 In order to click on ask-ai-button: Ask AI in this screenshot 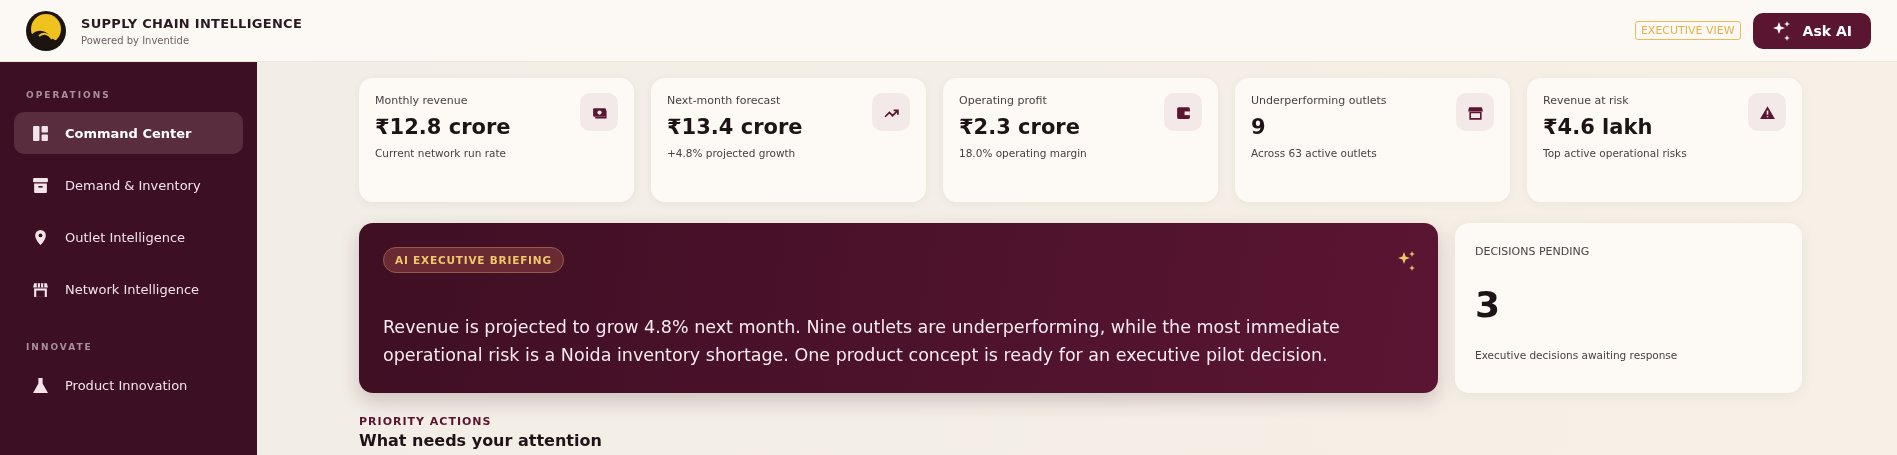, I will do `click(1811, 30)`.